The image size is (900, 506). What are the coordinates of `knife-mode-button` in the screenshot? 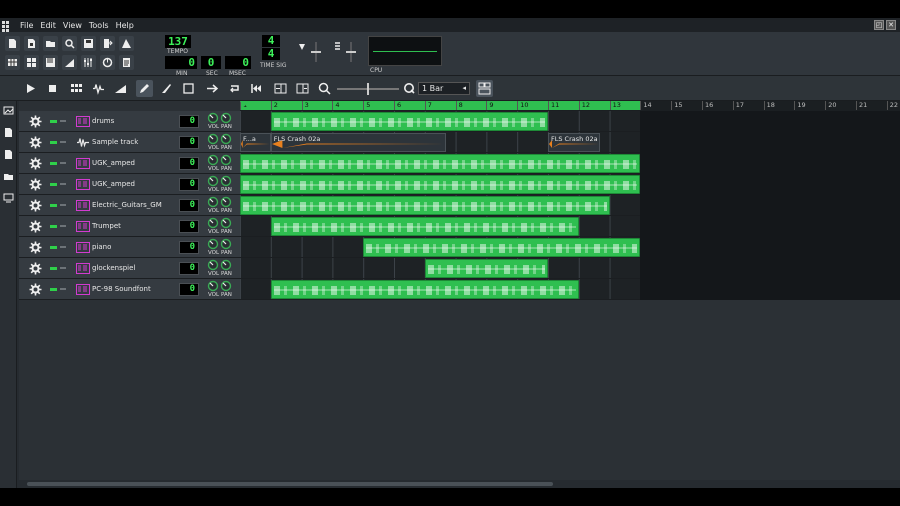 It's located at (166, 88).